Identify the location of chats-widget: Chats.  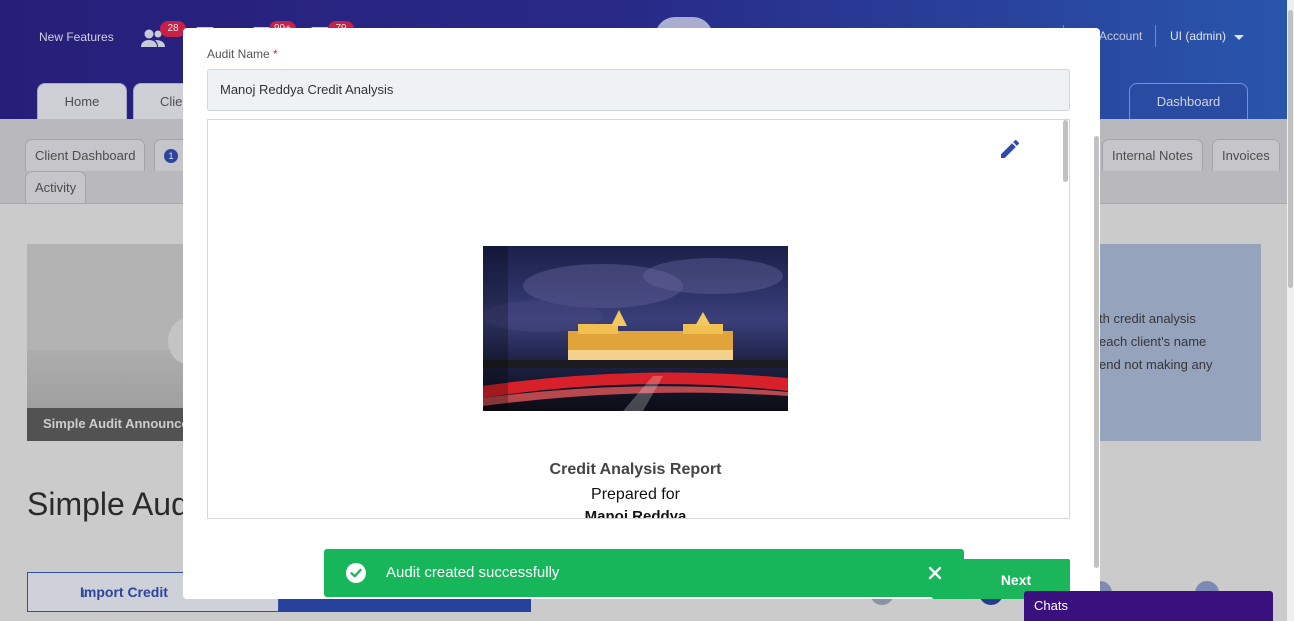
(1148, 606).